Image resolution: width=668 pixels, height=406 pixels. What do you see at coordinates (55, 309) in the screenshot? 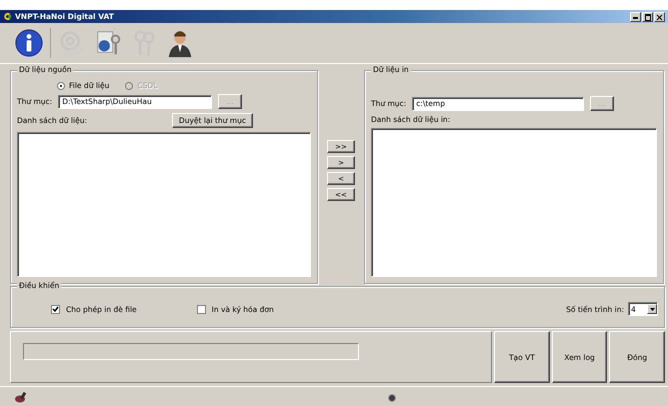
I see `check-icon` at bounding box center [55, 309].